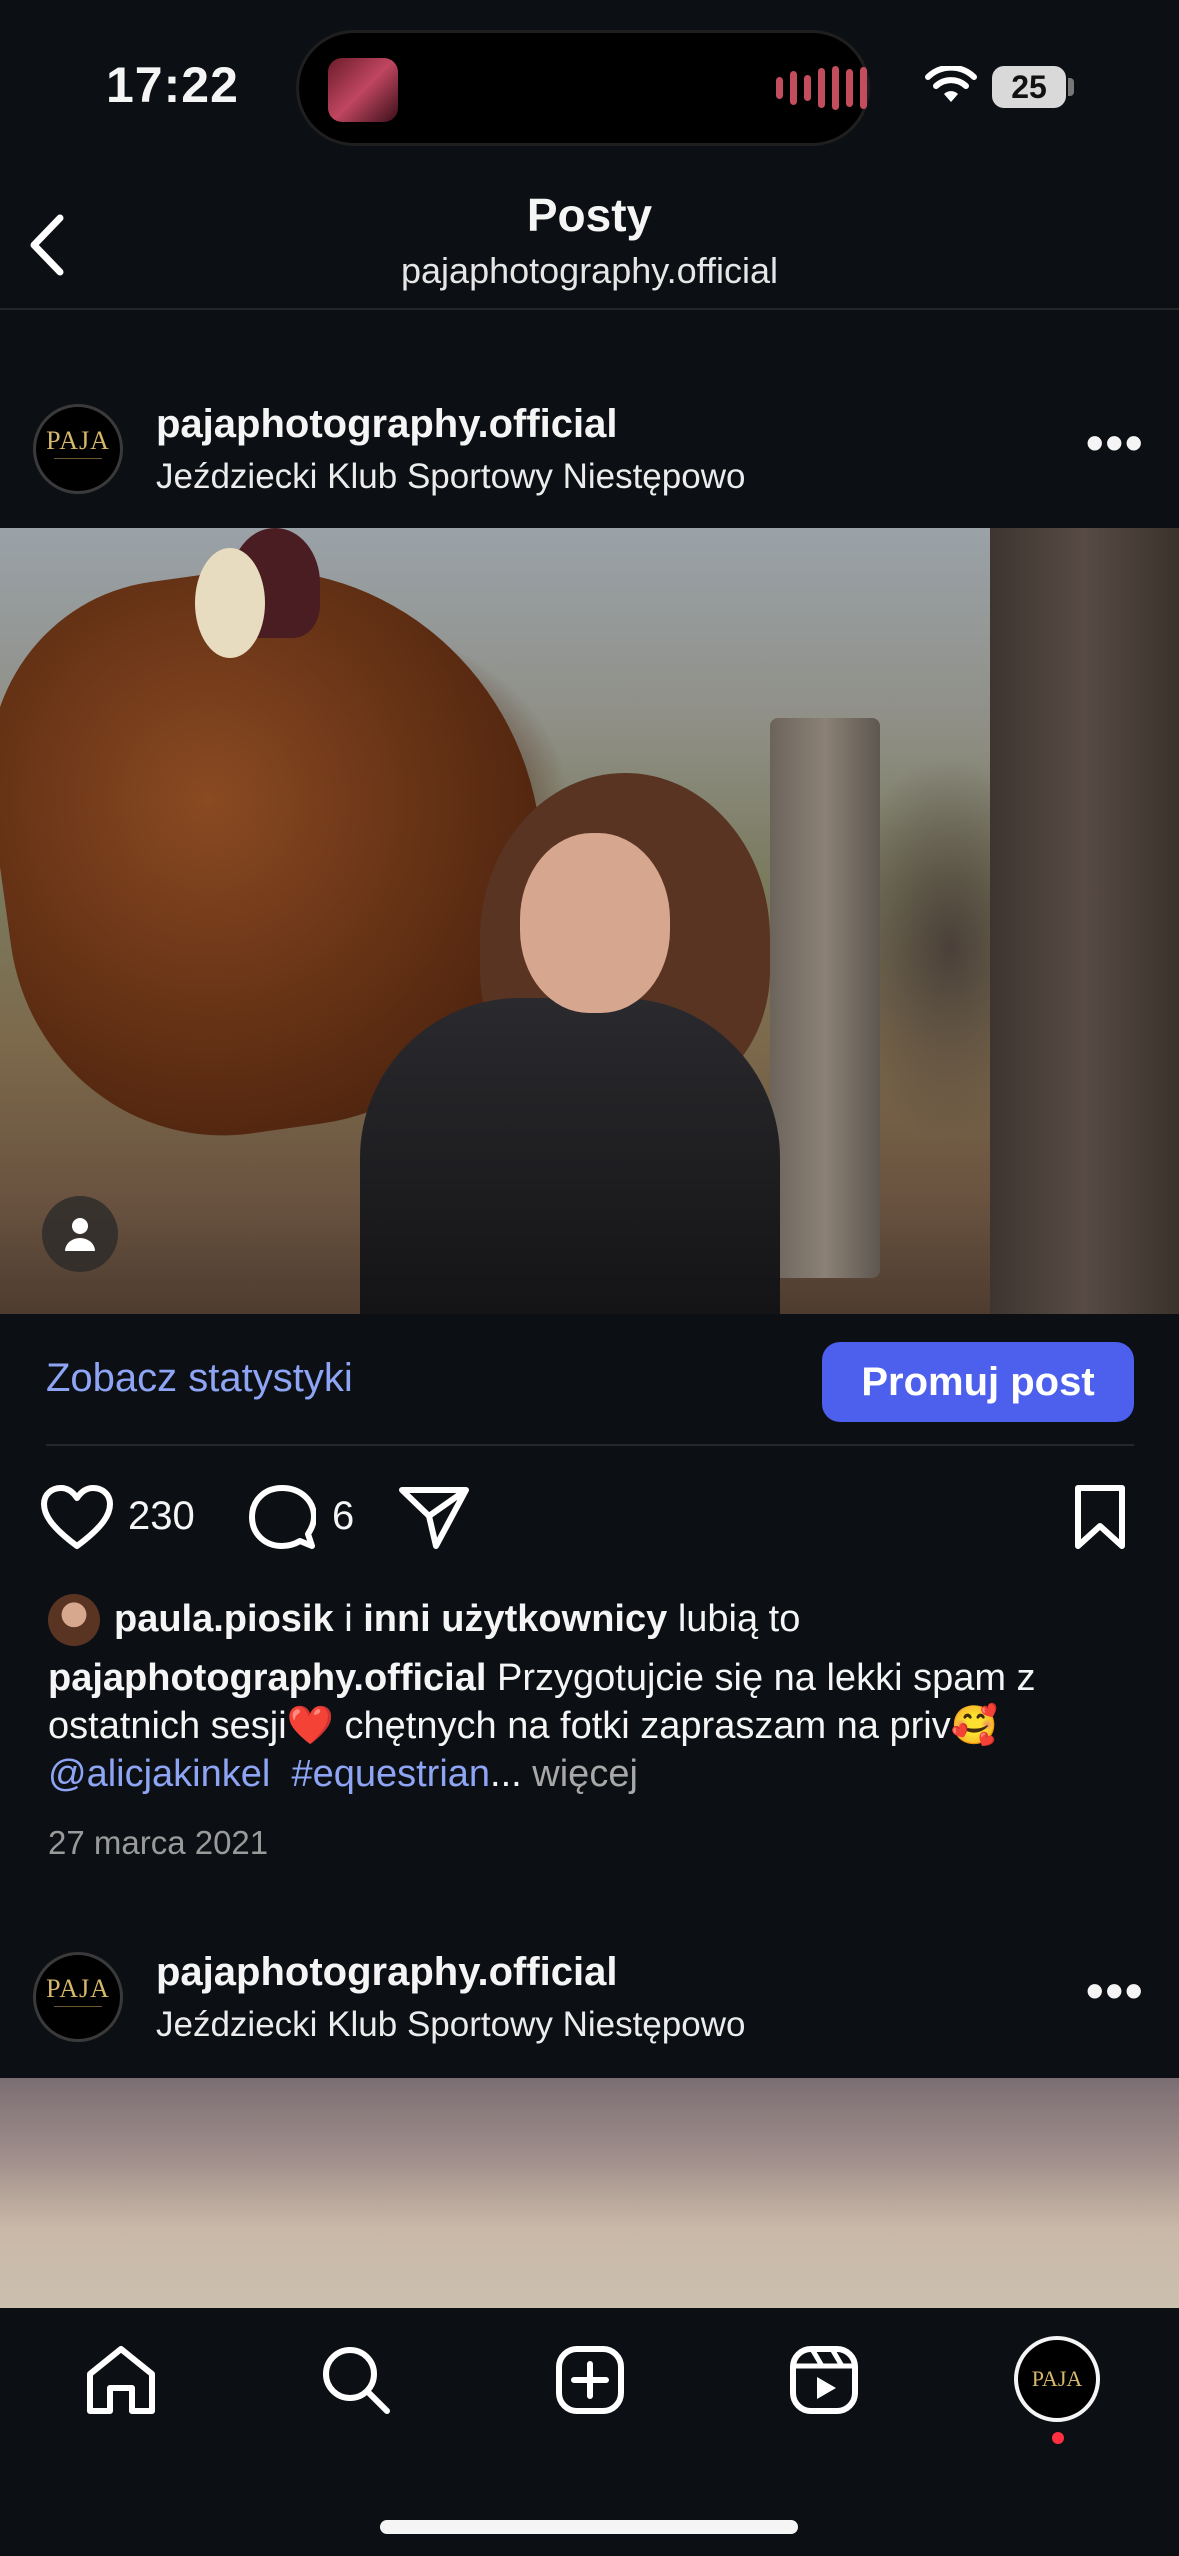 Image resolution: width=1179 pixels, height=2556 pixels. I want to click on battery-indicator: 25, so click(1029, 87).